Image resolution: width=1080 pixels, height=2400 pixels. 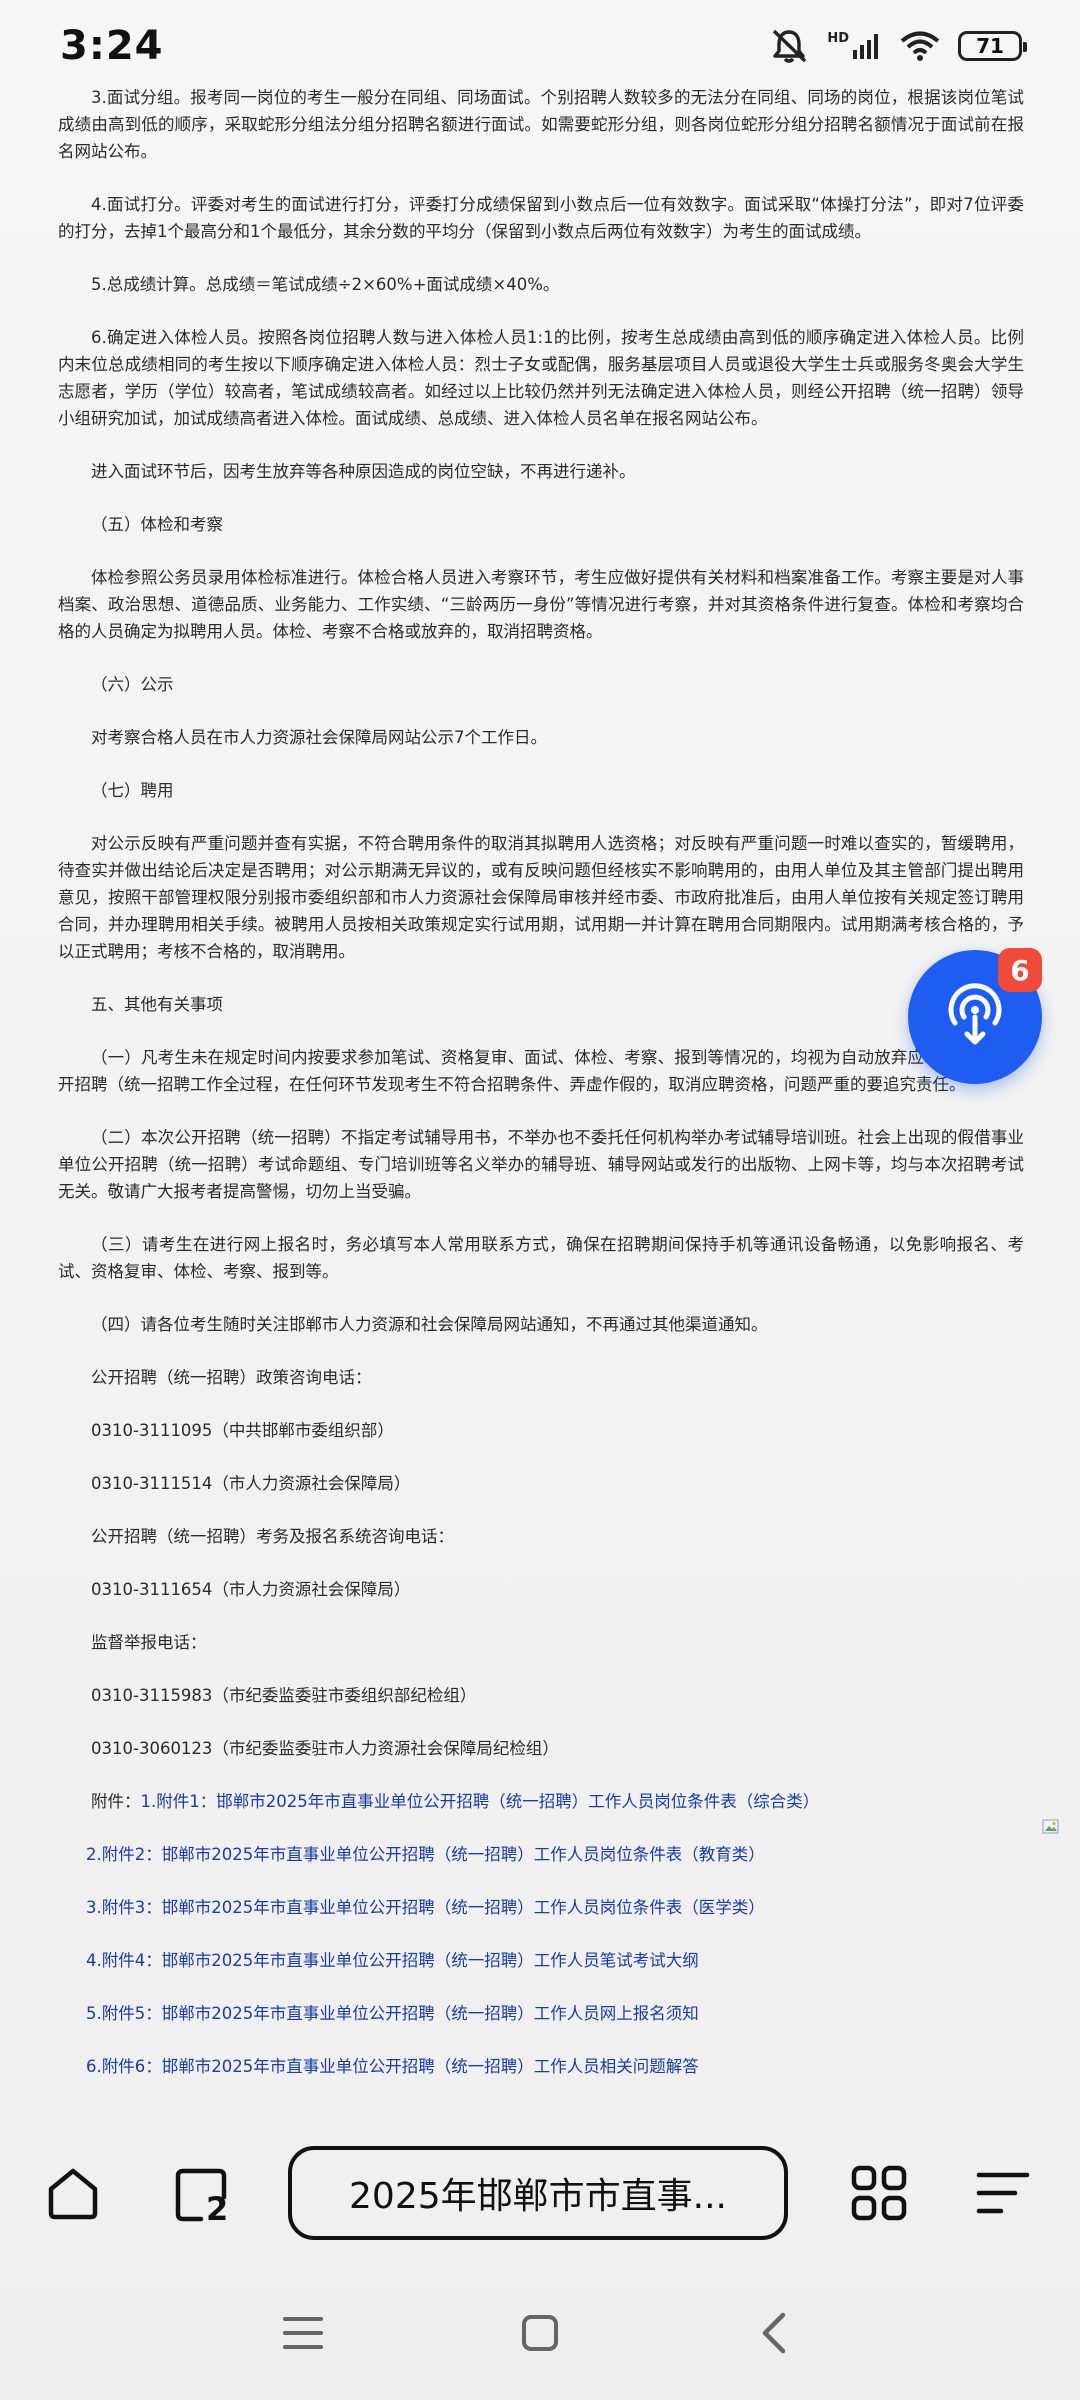 What do you see at coordinates (325, 1748) in the screenshot?
I see `phone-number: 0310-3060123（市纪委监委驻市人力资源社会保障局纪检组）` at bounding box center [325, 1748].